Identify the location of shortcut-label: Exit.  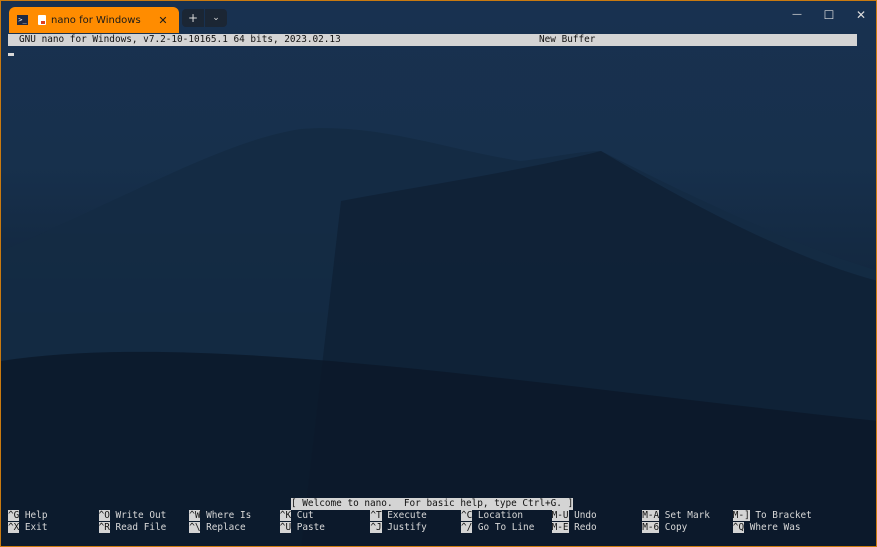
(36, 527).